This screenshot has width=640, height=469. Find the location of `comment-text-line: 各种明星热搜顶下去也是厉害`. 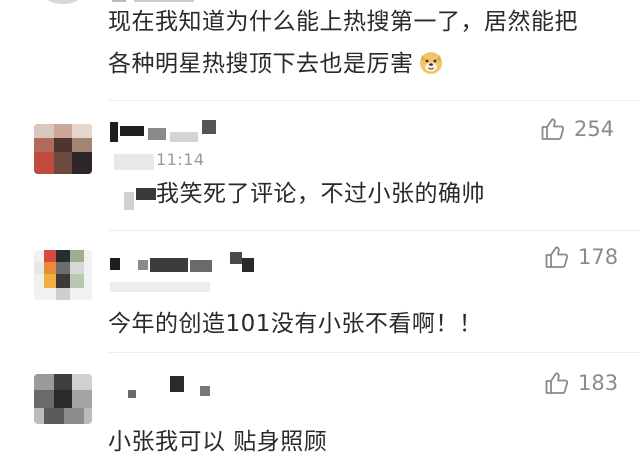

comment-text-line: 各种明星热搜顶下去也是厉害 is located at coordinates (276, 64).